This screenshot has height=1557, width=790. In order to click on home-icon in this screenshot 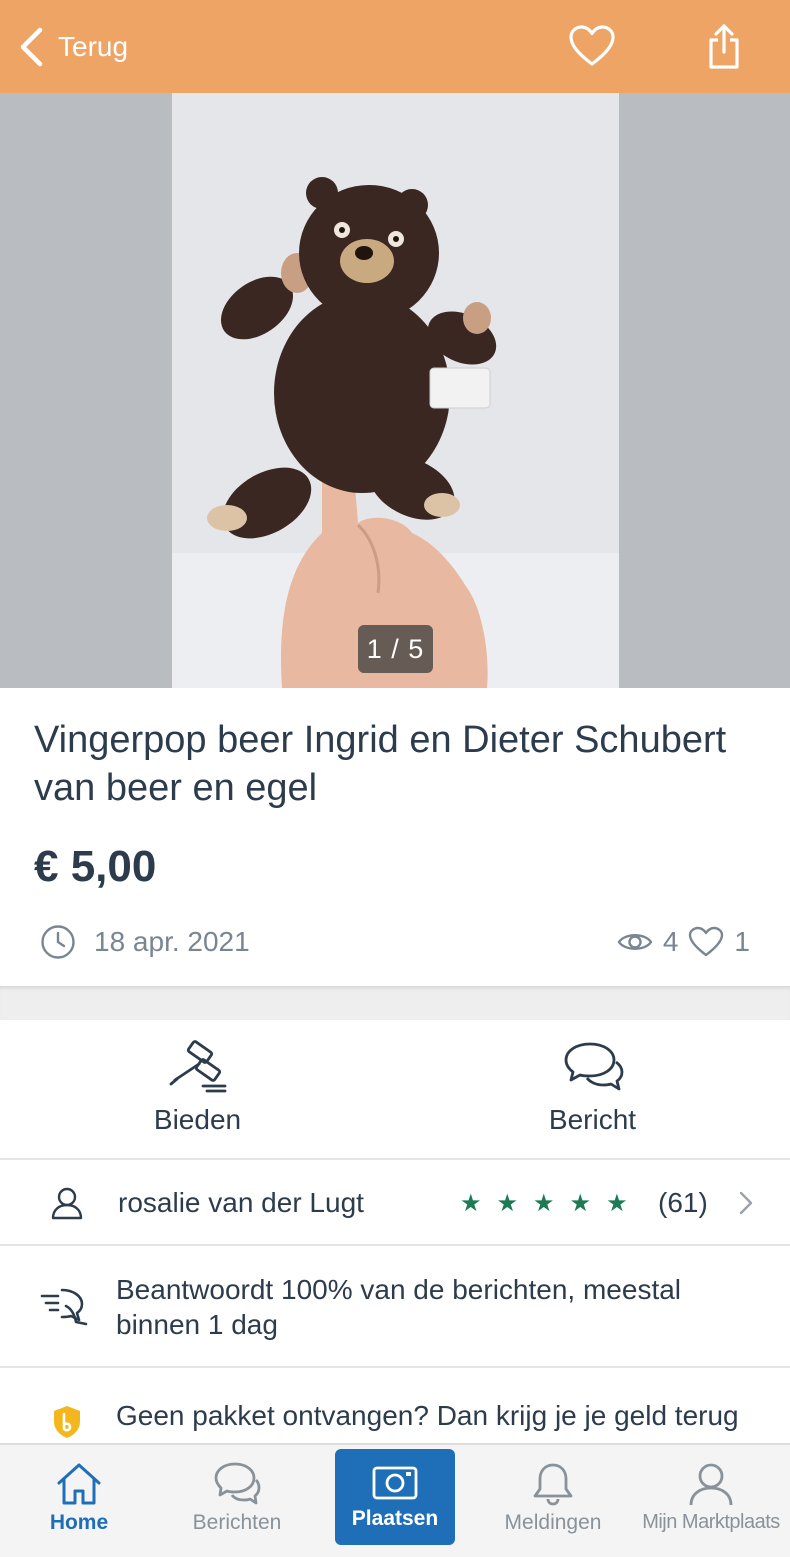, I will do `click(79, 1484)`.